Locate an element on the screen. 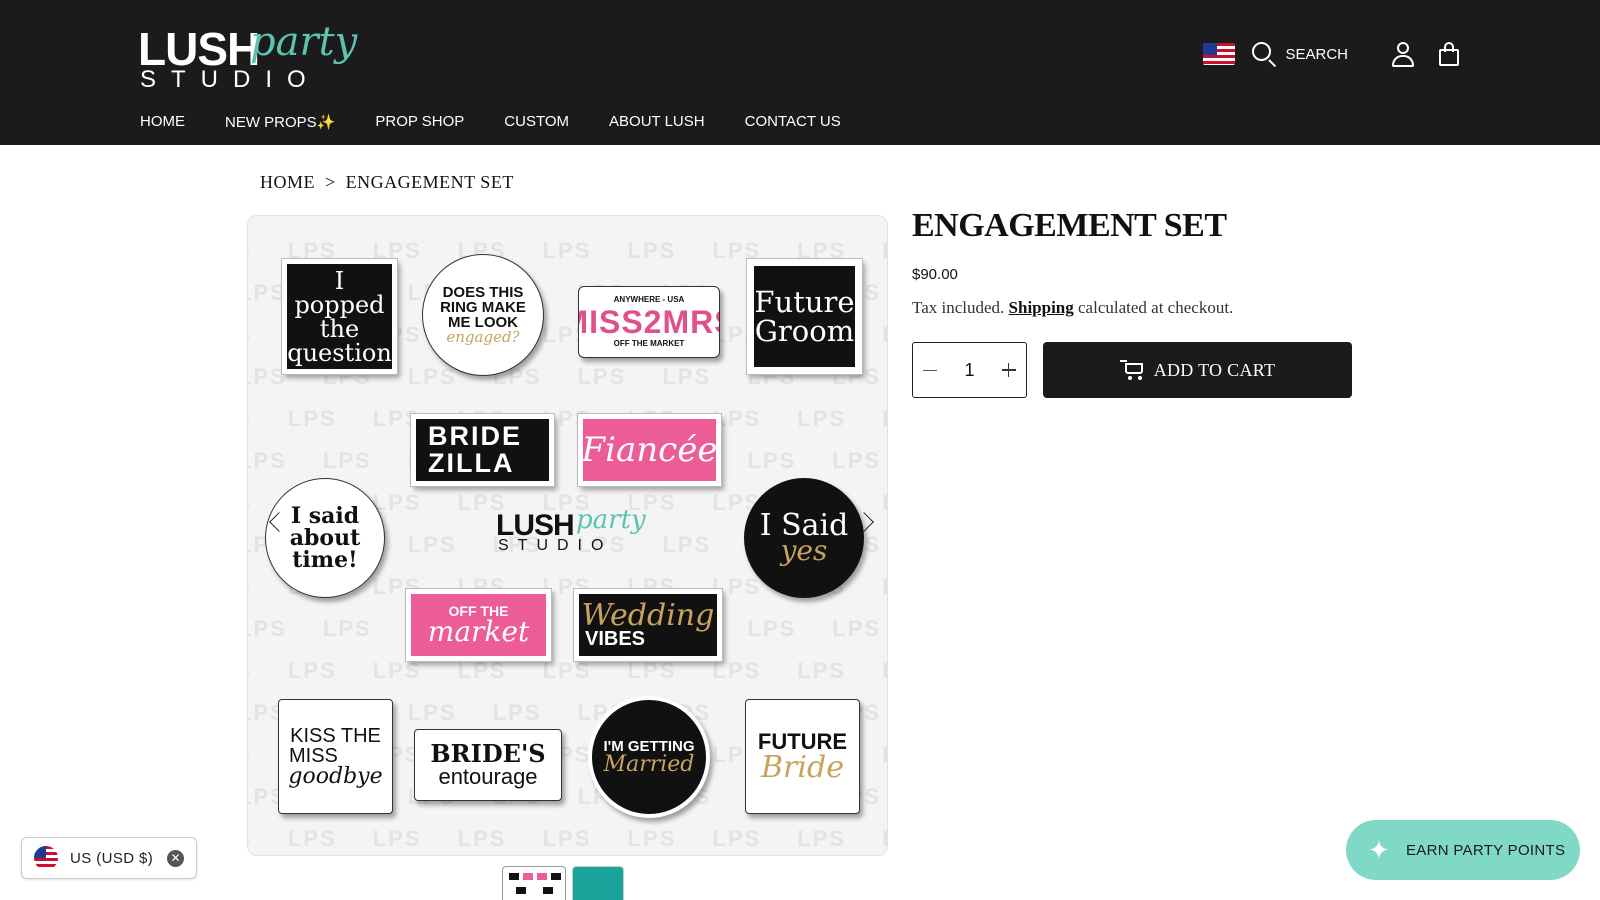  sparkle-icon: ✦ is located at coordinates (1379, 850).